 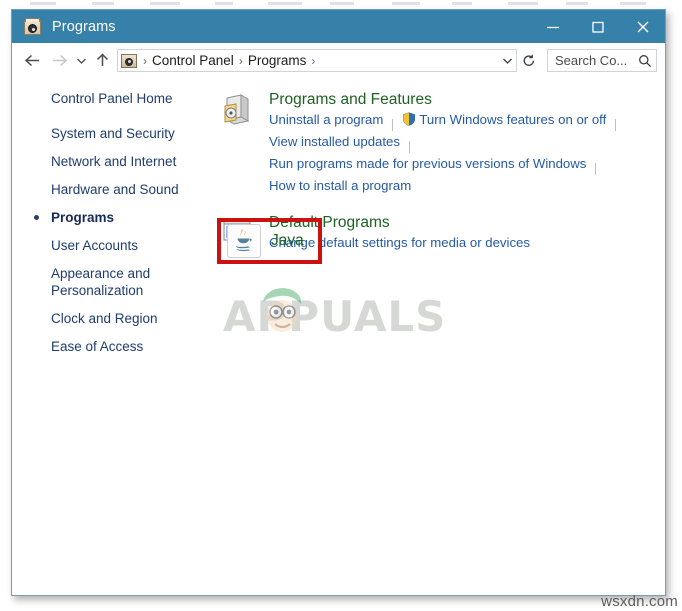 I want to click on close-button, so click(x=642, y=26).